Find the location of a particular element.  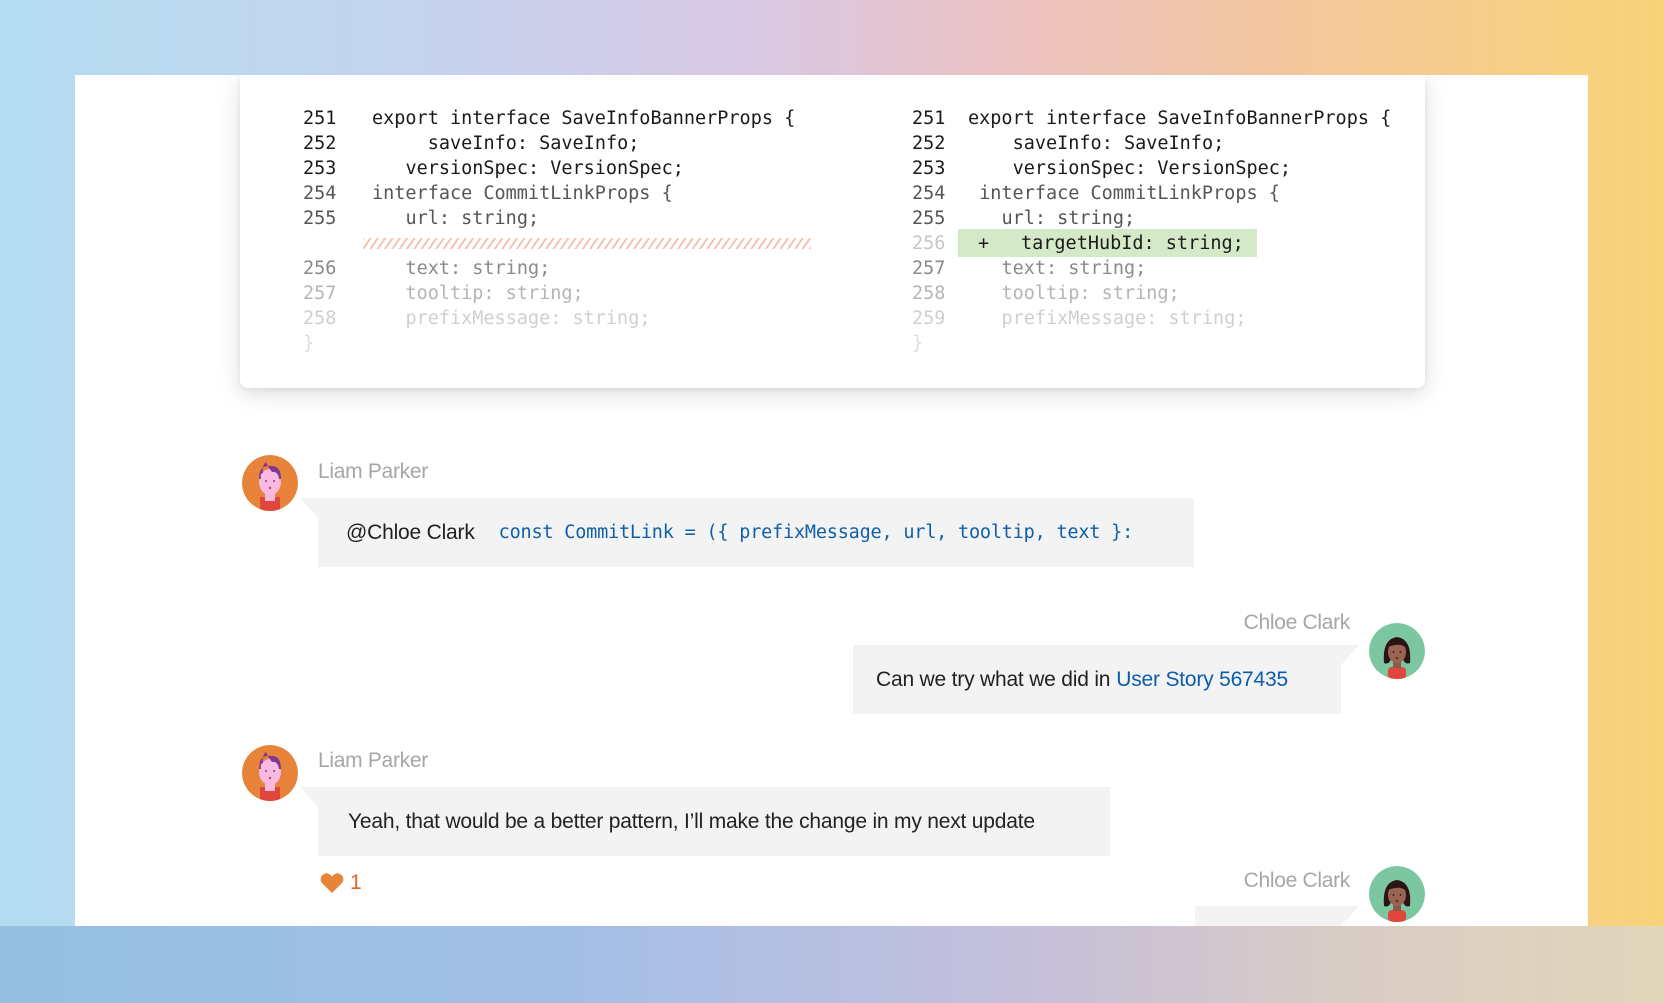

heart-icon is located at coordinates (332, 883).